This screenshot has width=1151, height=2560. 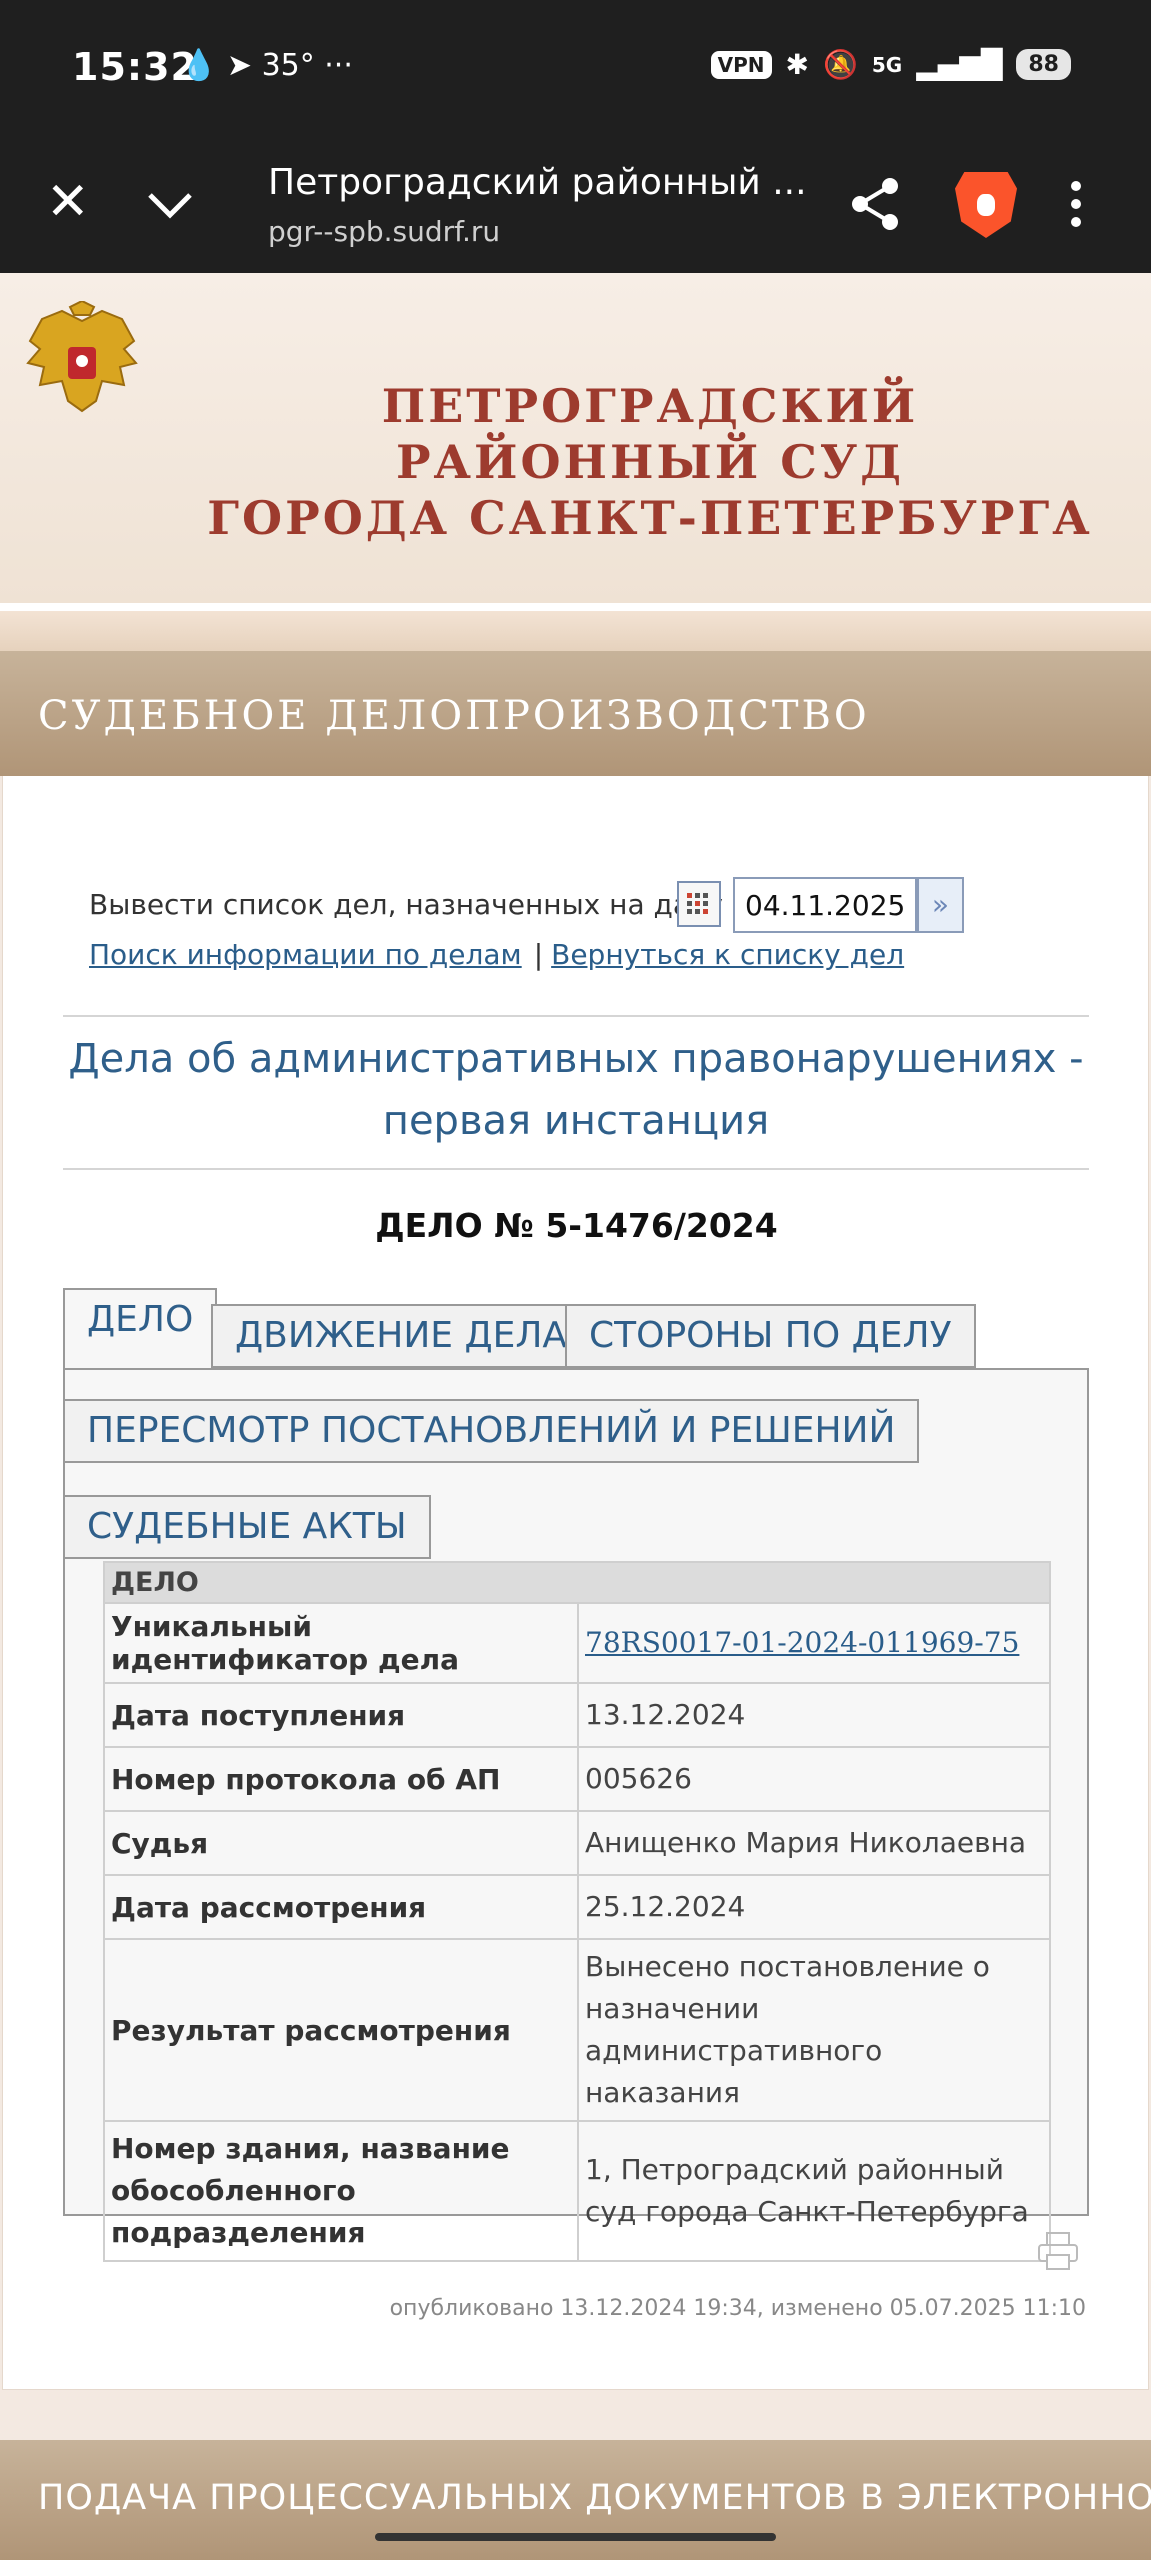 What do you see at coordinates (986, 205) in the screenshot?
I see `brave-lion-icon` at bounding box center [986, 205].